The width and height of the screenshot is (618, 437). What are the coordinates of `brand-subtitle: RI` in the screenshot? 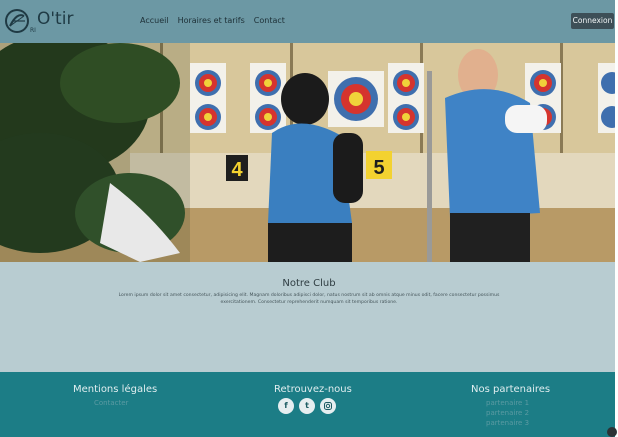 It's located at (33, 30).